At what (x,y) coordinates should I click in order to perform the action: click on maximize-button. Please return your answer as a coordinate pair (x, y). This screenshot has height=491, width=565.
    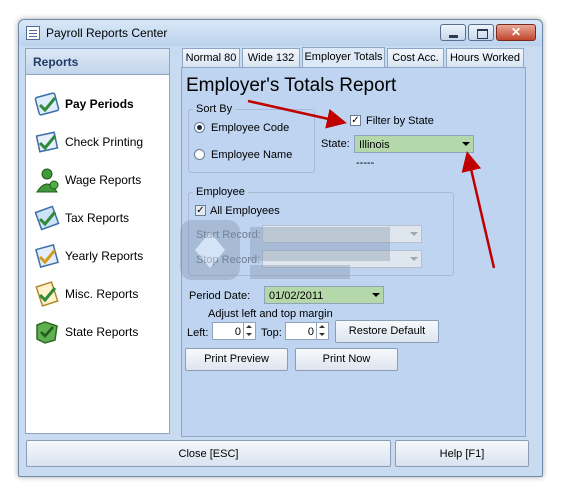
    Looking at the image, I should click on (481, 32).